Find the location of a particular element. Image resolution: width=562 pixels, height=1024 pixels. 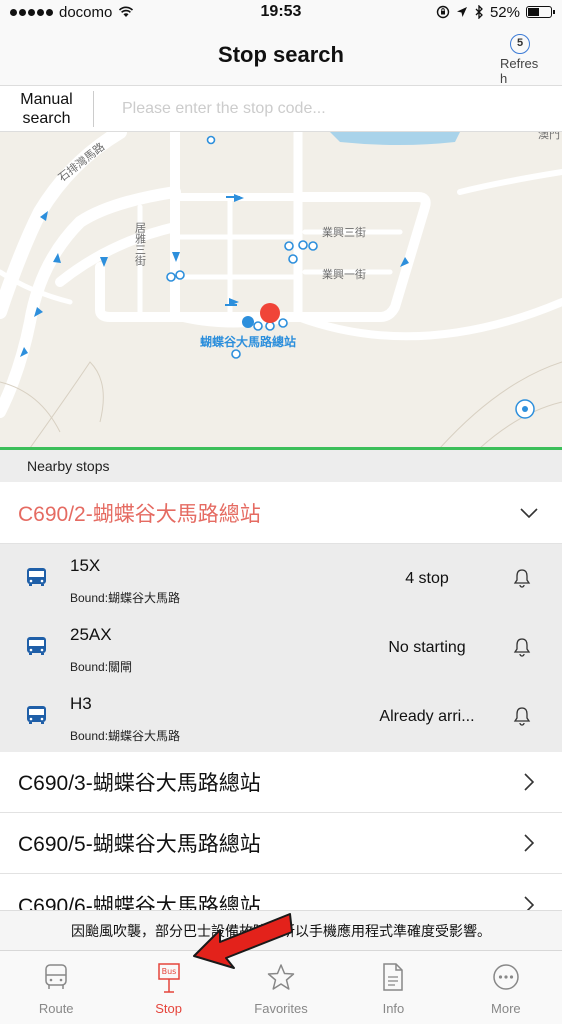

tab-favorites: Favorites is located at coordinates (281, 987).